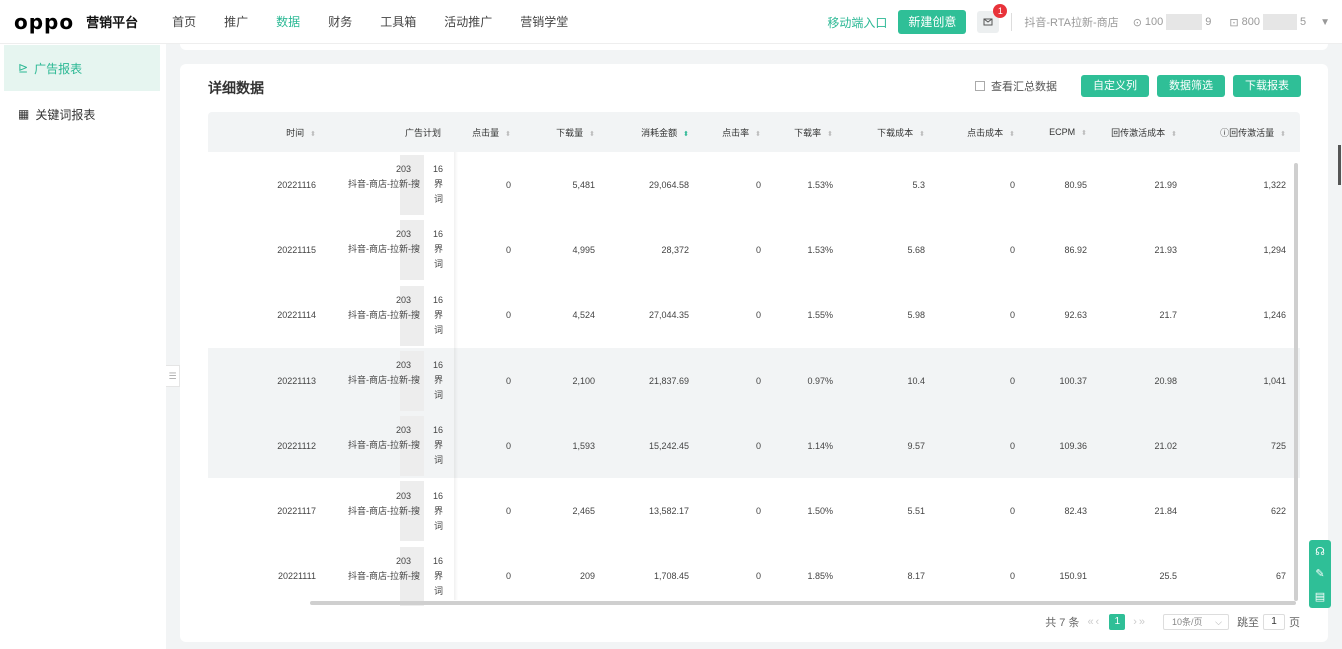  Describe the element at coordinates (1296, 382) in the screenshot. I see `vertical-scrollbar` at that location.